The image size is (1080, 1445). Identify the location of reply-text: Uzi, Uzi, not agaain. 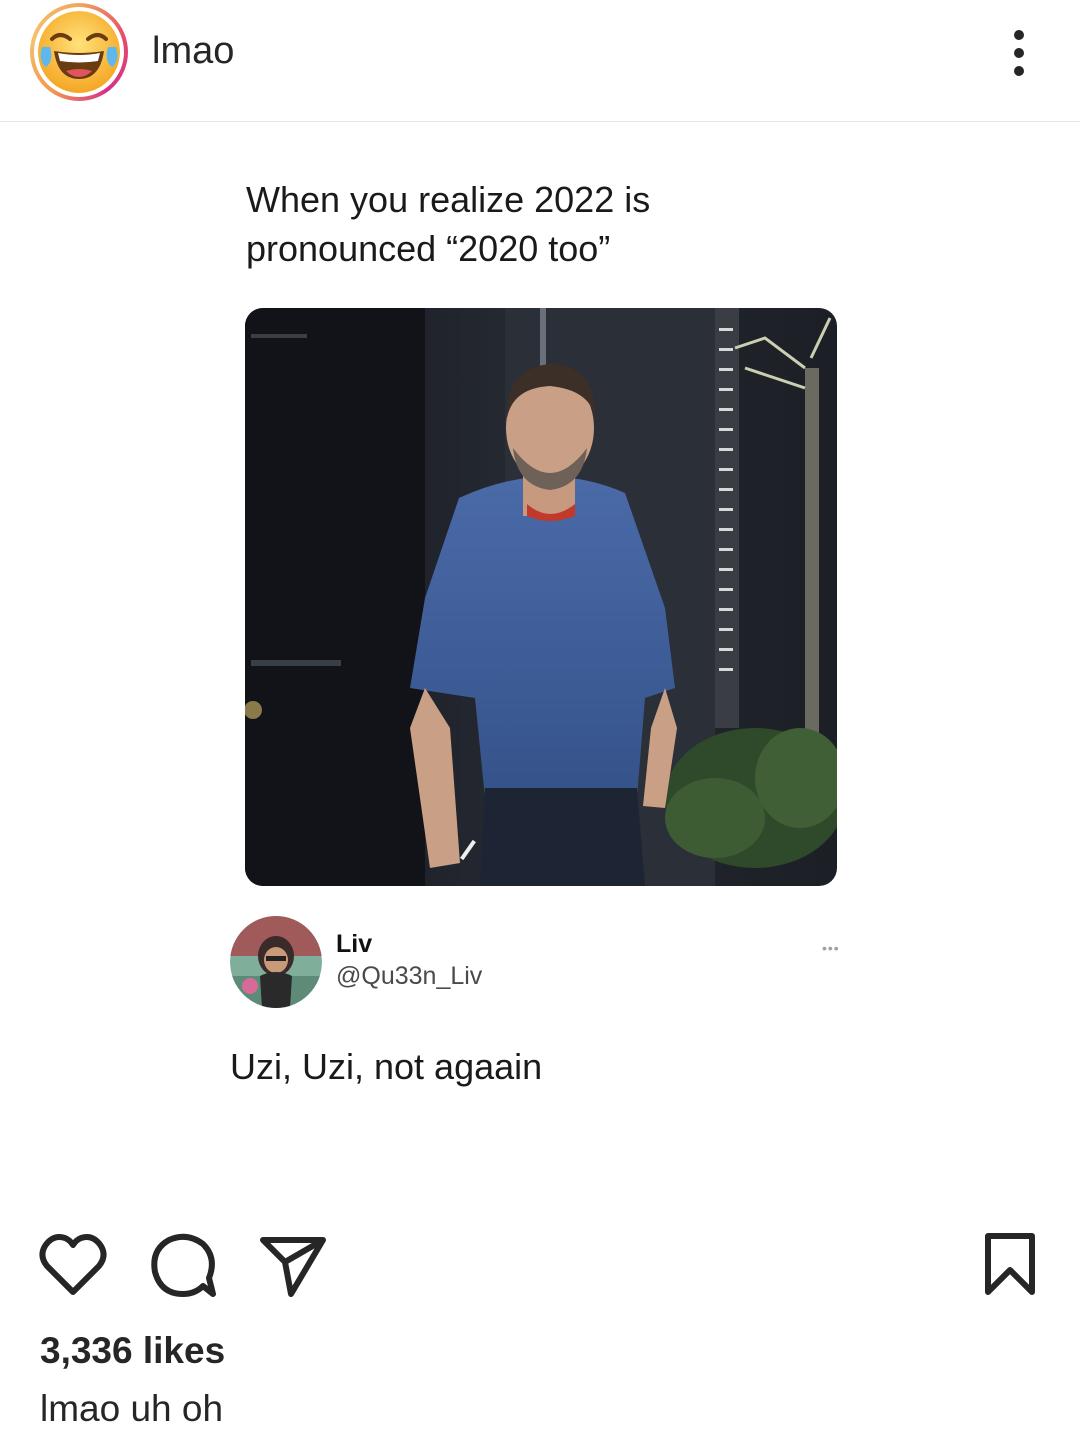
(386, 1066).